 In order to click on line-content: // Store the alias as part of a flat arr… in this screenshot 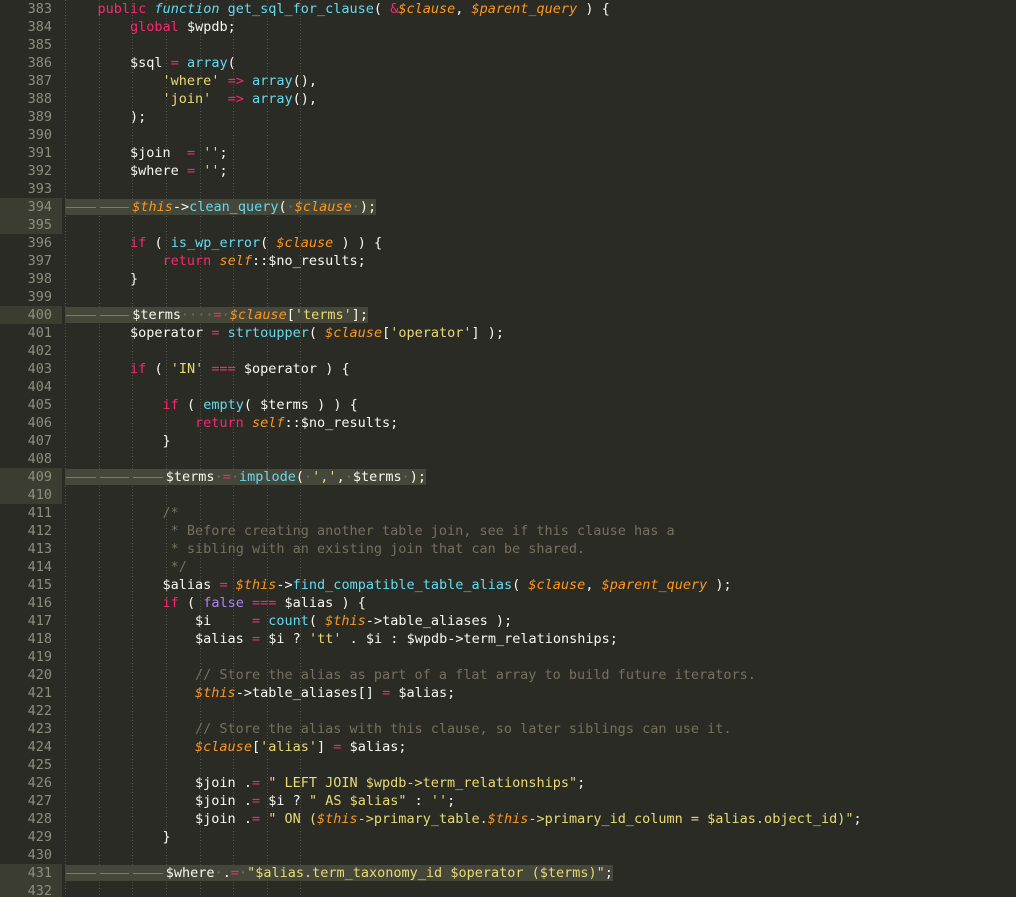, I will do `click(410, 675)`.